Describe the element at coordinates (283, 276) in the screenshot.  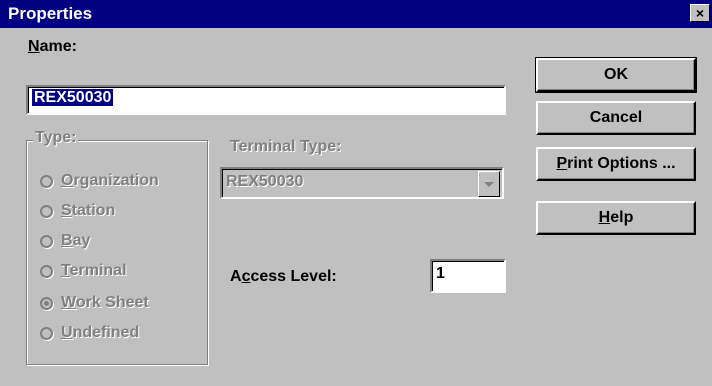
I see `access-level-label: Access Level:` at that location.